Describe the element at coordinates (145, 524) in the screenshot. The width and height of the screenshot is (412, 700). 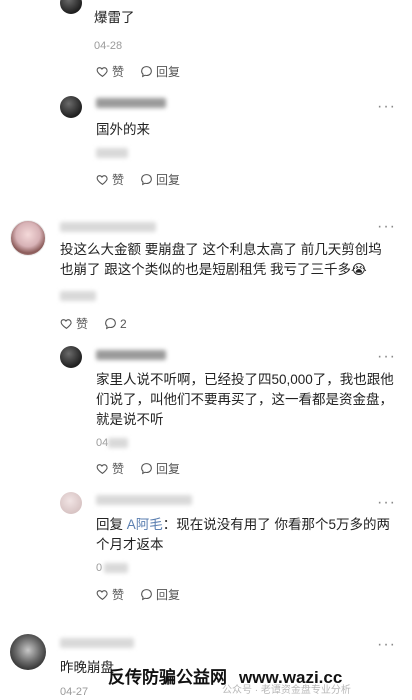
I see `reply-to-user-link: A阿毛` at that location.